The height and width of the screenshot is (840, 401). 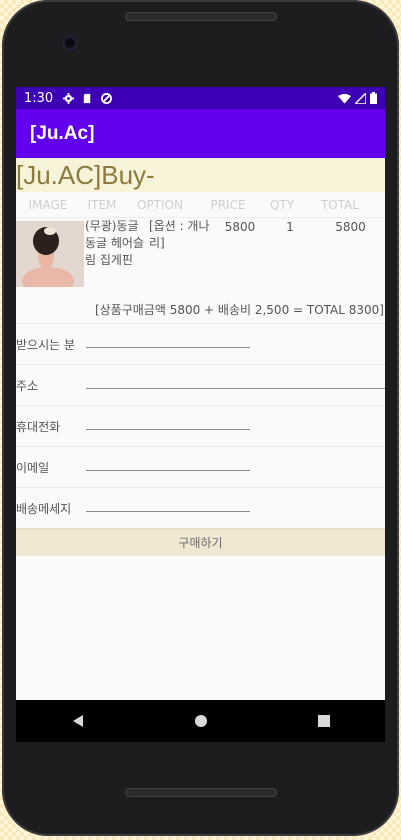 I want to click on table-row: (무광)동글동글 헤어슬림 집게핀 [옵션 : 개나리] 5800 1 5800, so click(x=200, y=254).